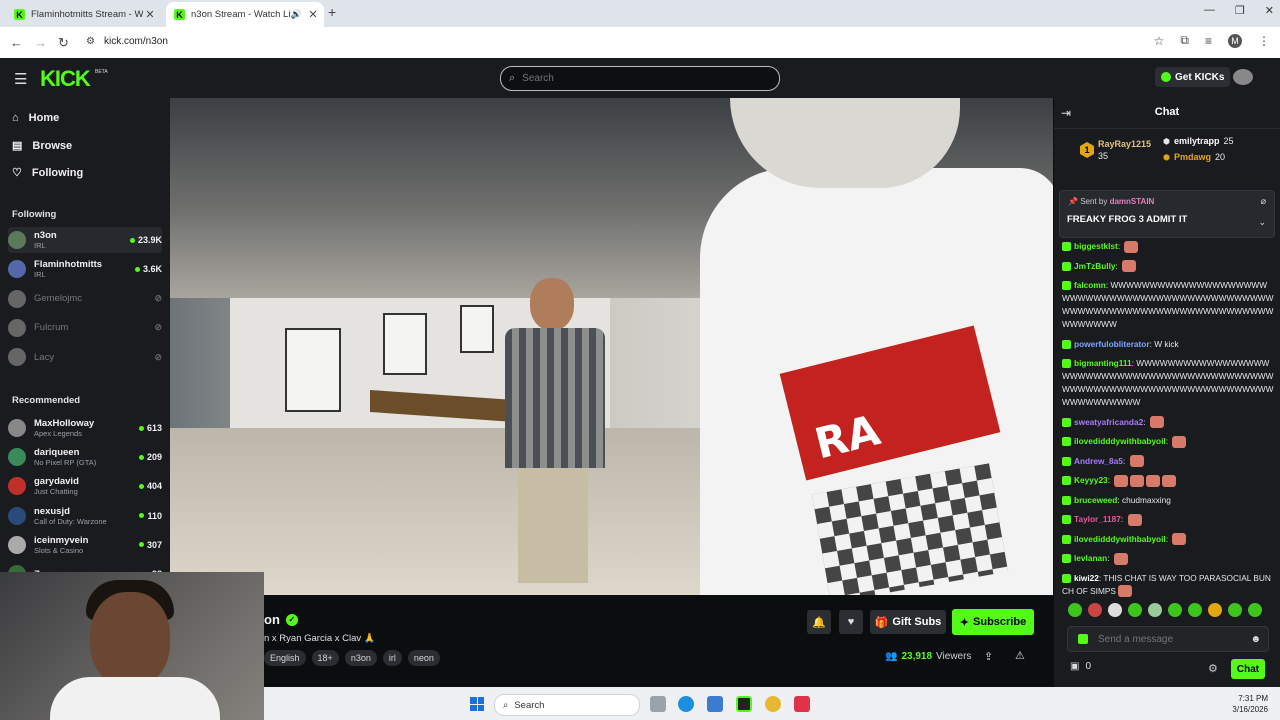  I want to click on taskbar-search: ⌕ Search, so click(567, 705).